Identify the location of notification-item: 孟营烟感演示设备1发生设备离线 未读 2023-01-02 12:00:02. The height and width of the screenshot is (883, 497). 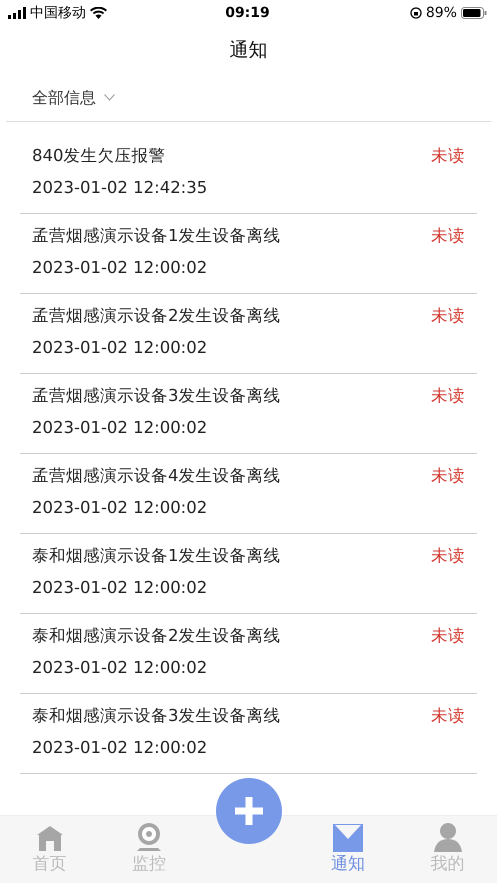
(248, 254).